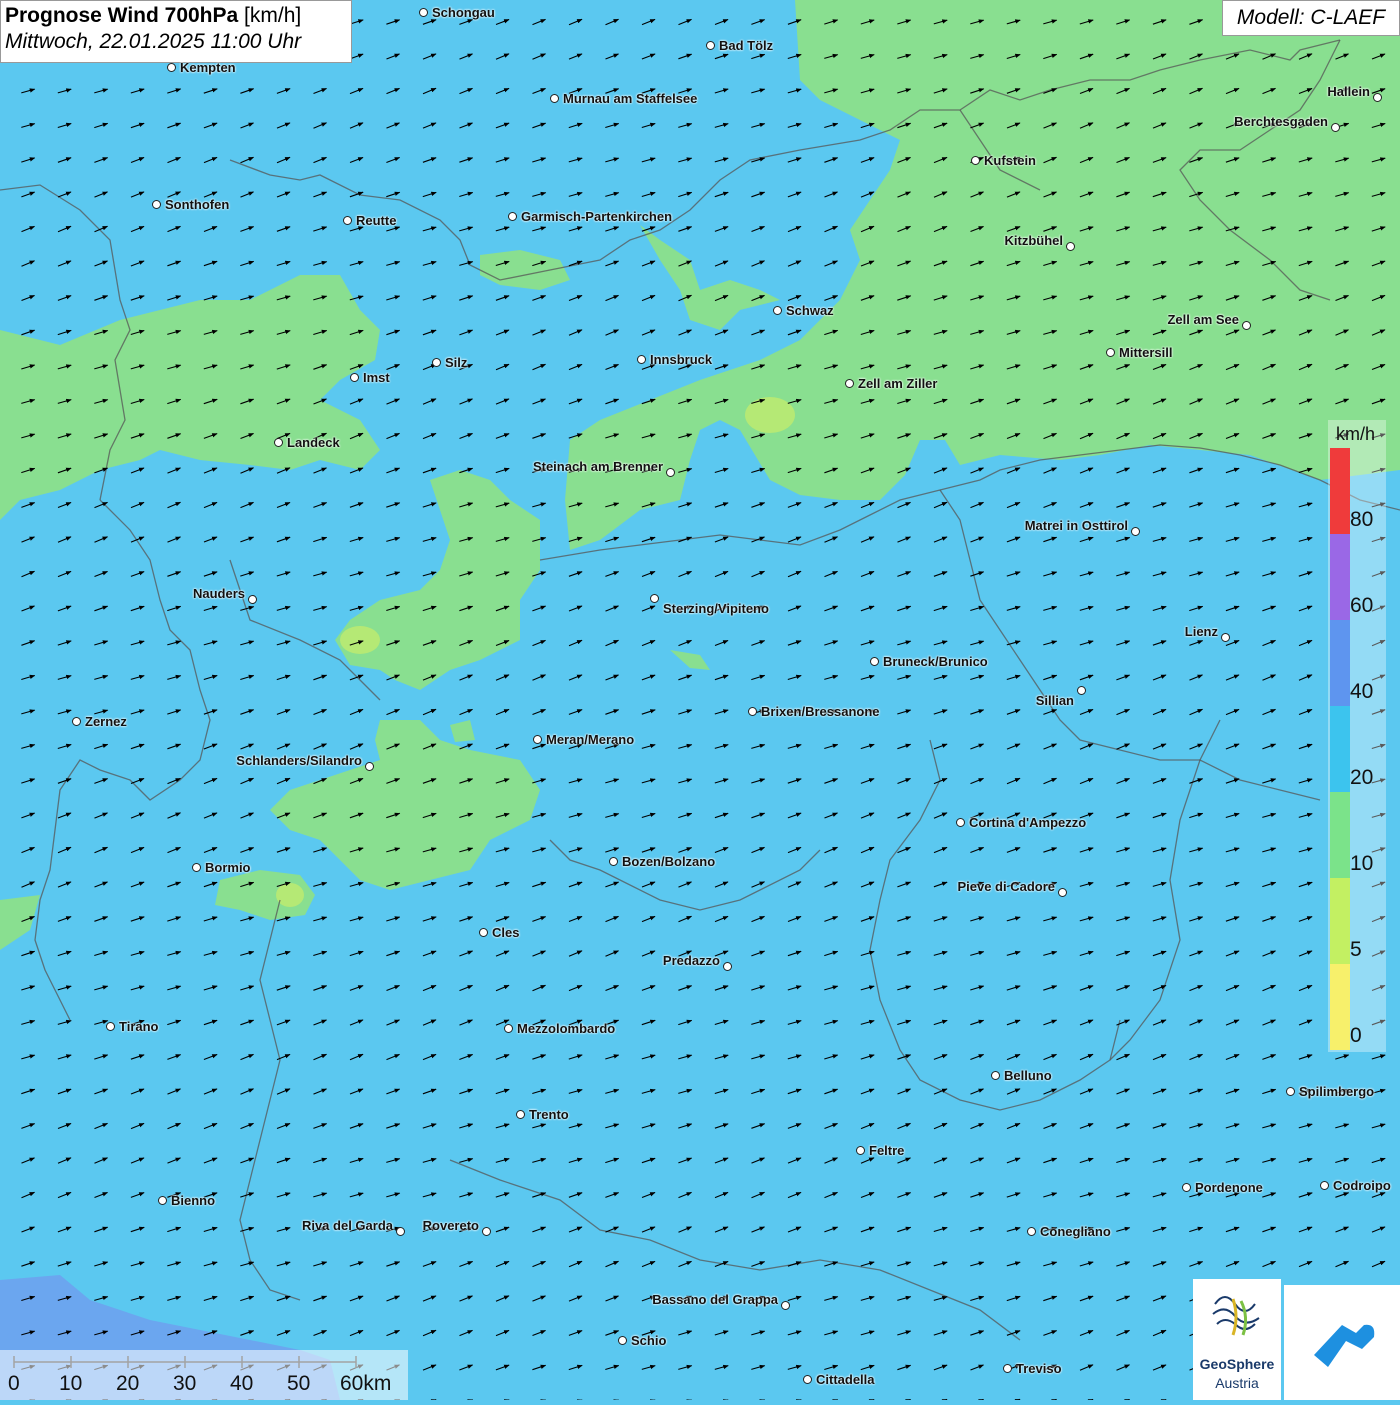 Image resolution: width=1400 pixels, height=1405 pixels. Describe the element at coordinates (1237, 1319) in the screenshot. I see `geosphere-emblem-icon` at that location.